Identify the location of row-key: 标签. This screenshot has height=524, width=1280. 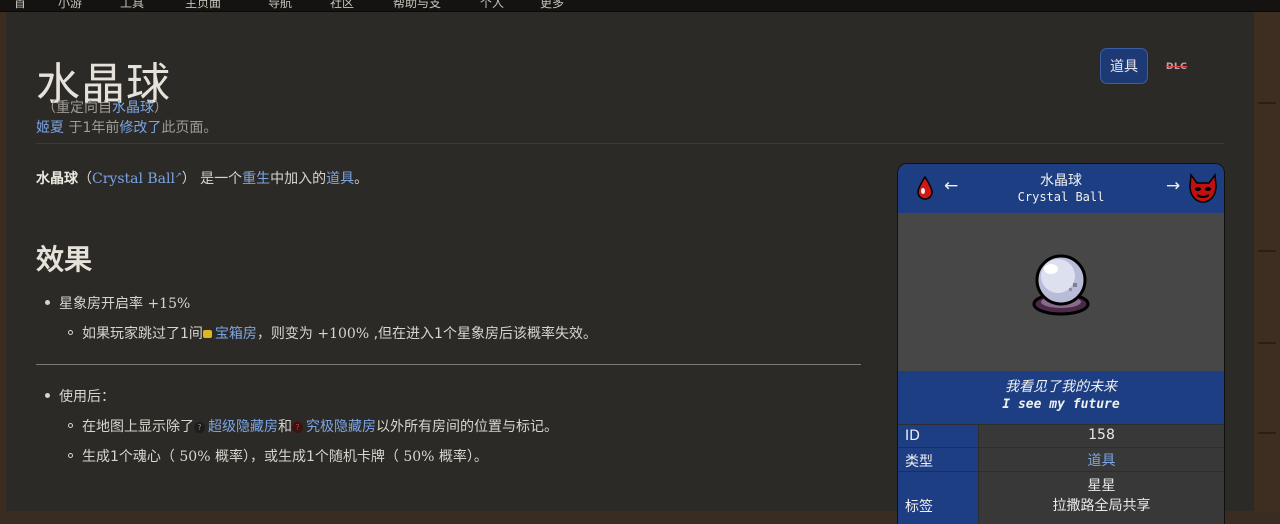
(938, 498).